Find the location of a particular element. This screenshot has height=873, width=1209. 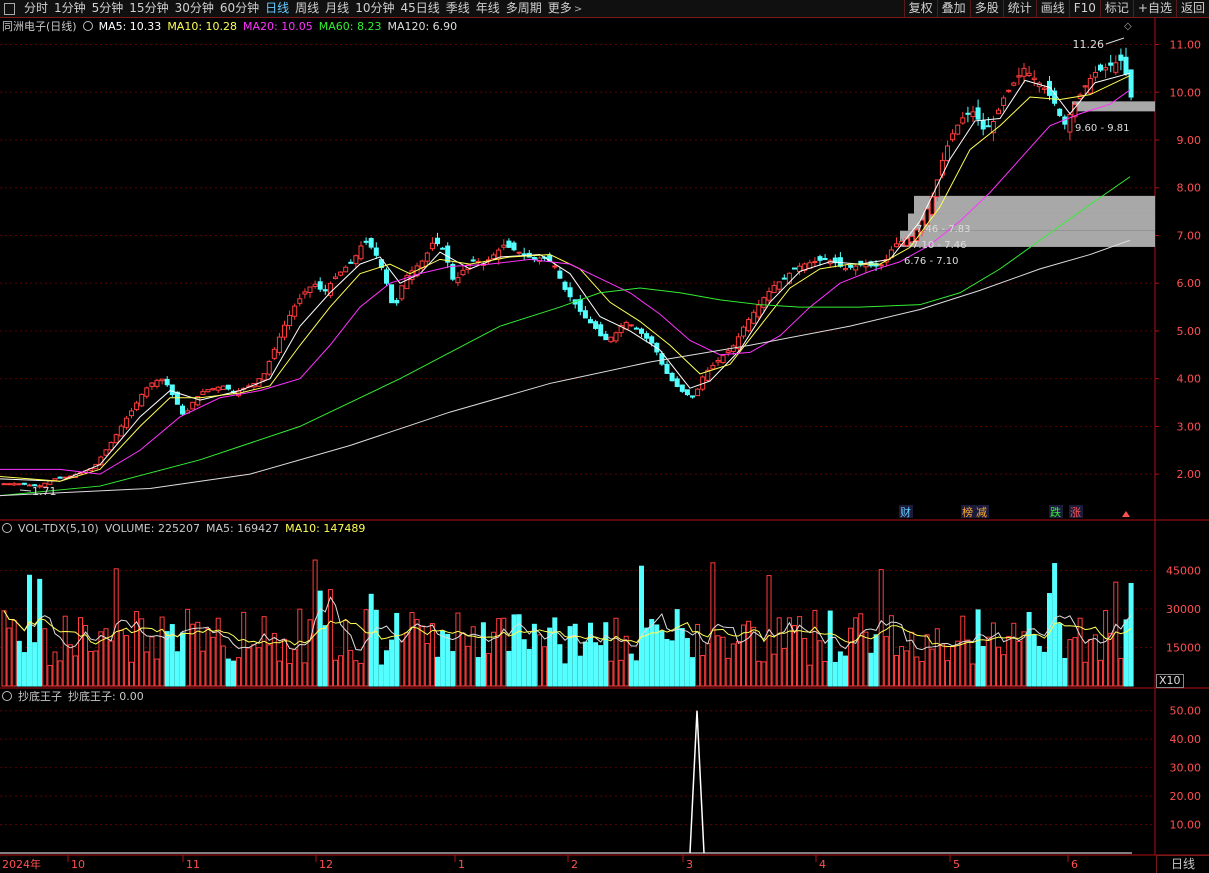

x-month-label-6: 4 is located at coordinates (822, 864).